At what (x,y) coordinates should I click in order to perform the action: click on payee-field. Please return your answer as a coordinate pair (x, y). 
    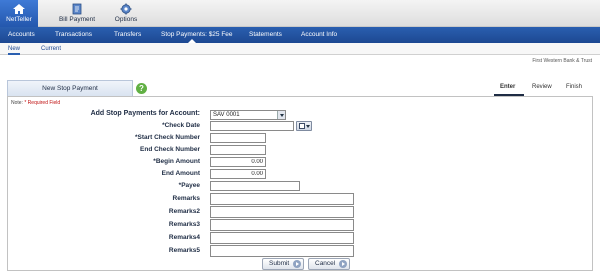
    Looking at the image, I should click on (255, 186).